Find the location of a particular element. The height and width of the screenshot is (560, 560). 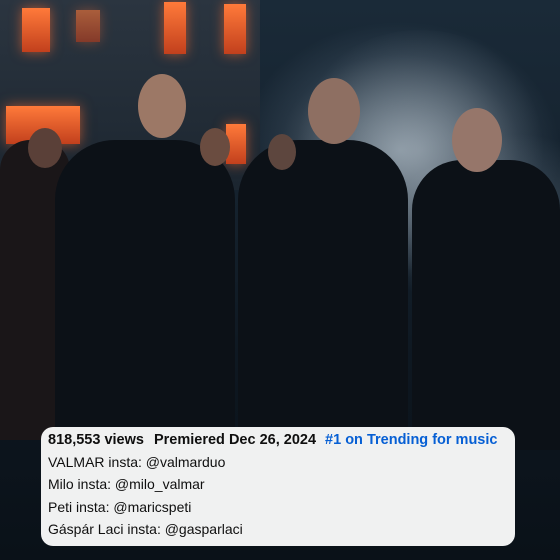

trending-link: #1 on Trending for music is located at coordinates (411, 440).